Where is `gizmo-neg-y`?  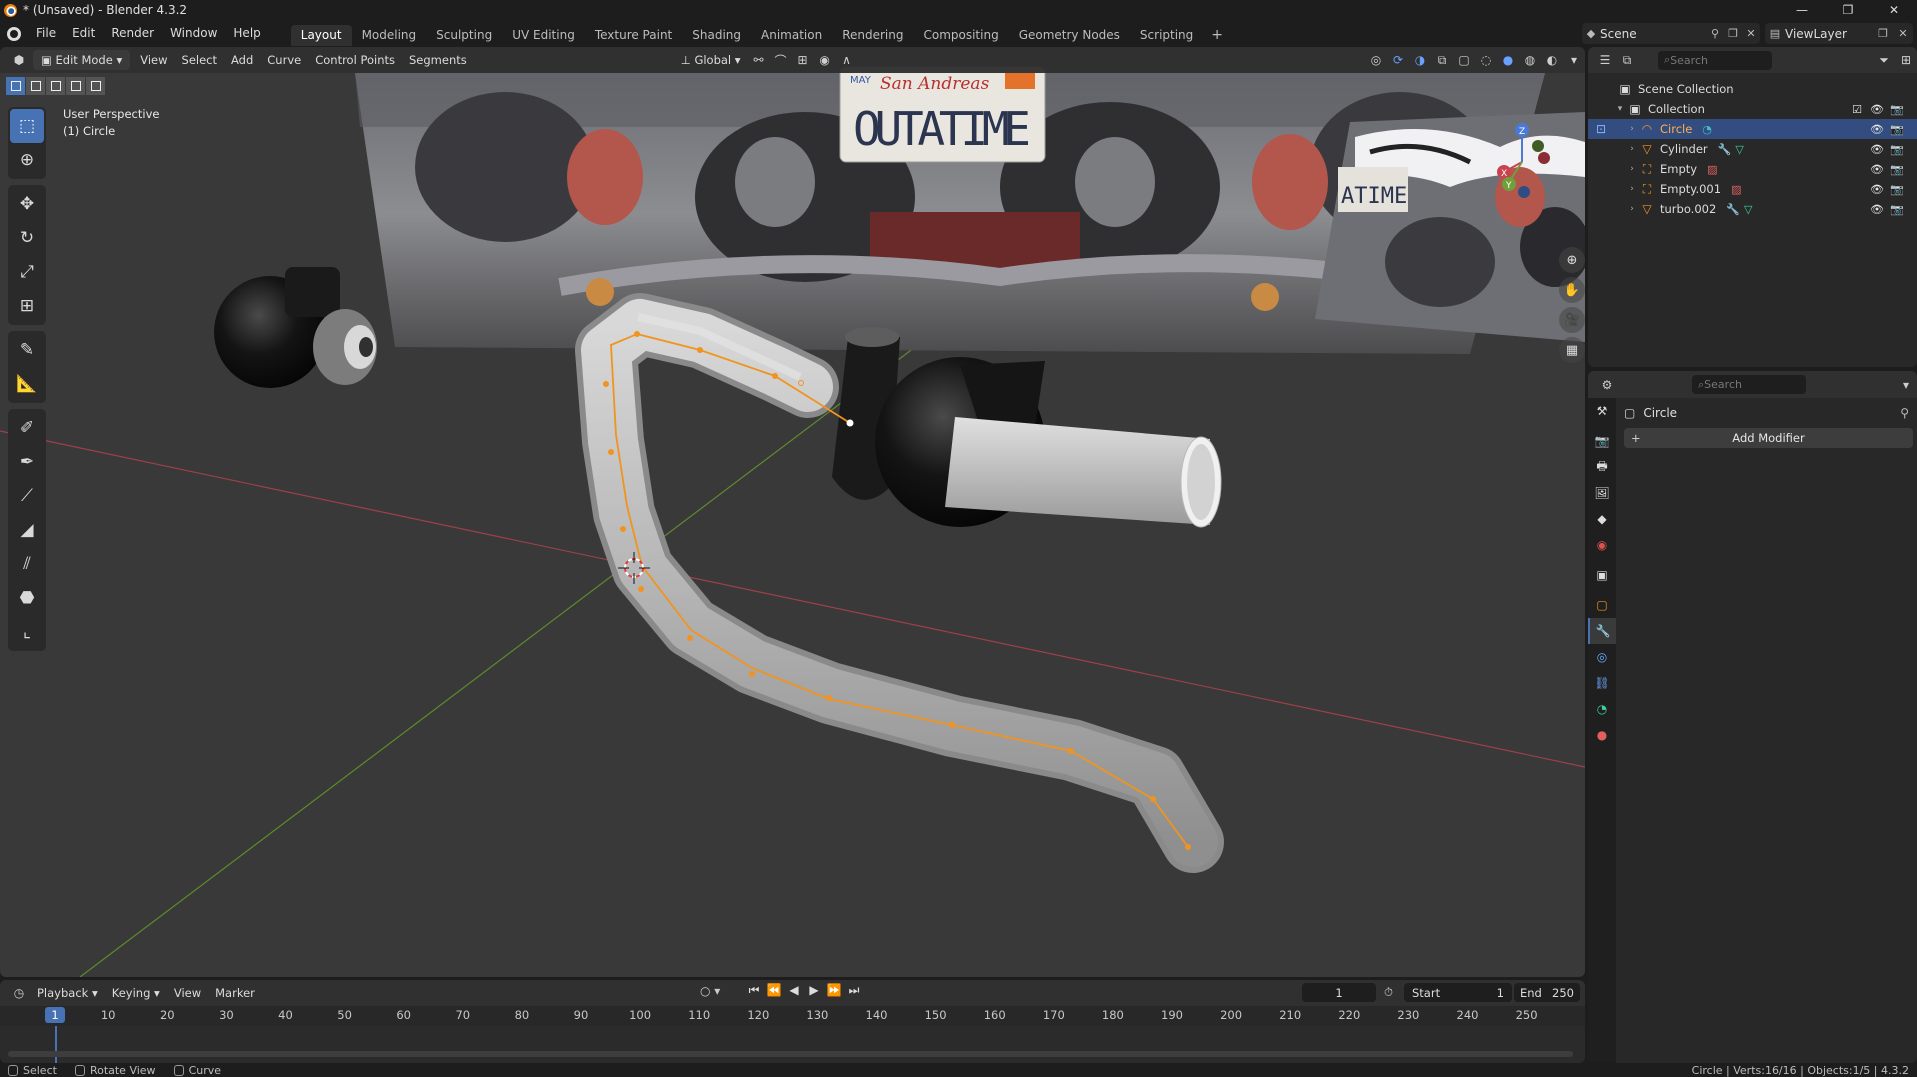
gizmo-neg-y is located at coordinates (1538, 146).